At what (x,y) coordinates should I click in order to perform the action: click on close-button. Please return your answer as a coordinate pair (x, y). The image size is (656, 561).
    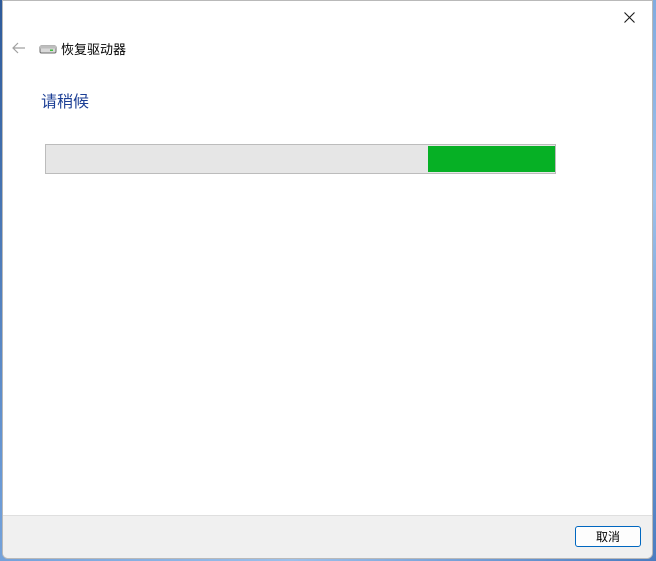
    Looking at the image, I should click on (629, 17).